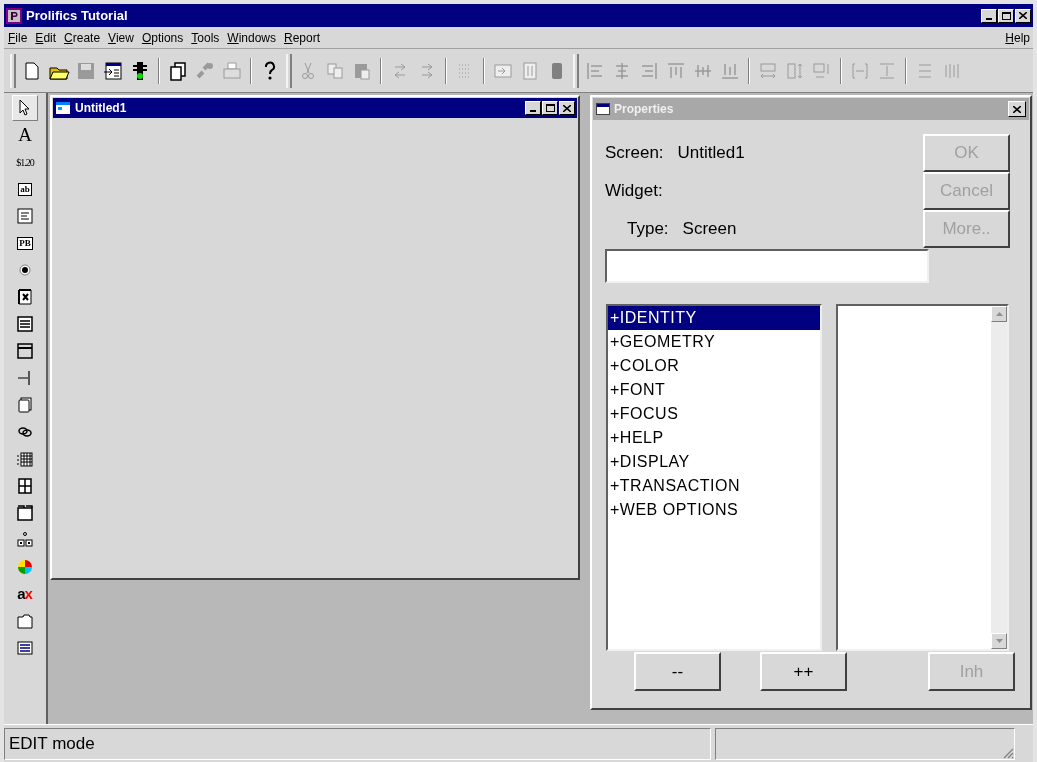 The image size is (1037, 762). I want to click on printer-icon, so click(232, 70).